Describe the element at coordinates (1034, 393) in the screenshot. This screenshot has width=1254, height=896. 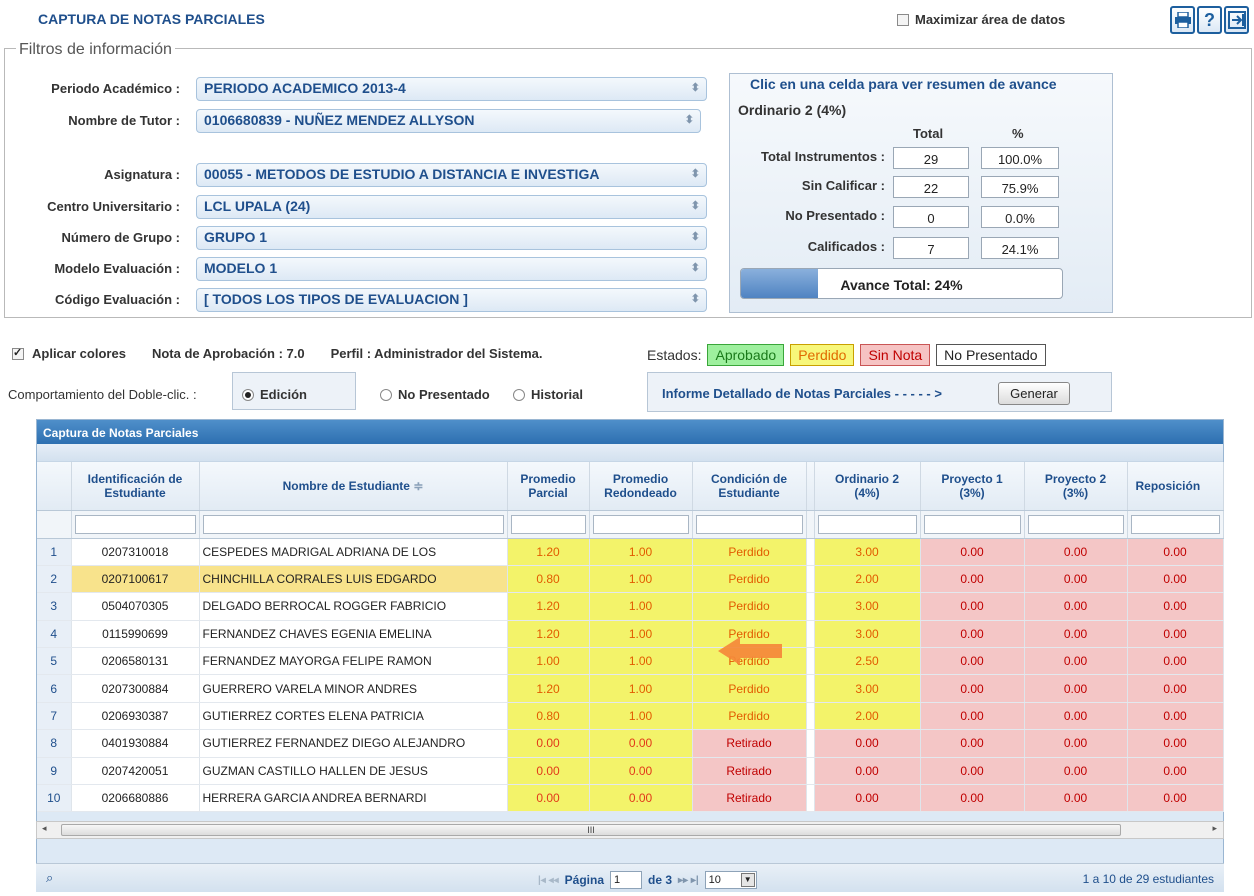
I see `generate-button: Generar` at that location.